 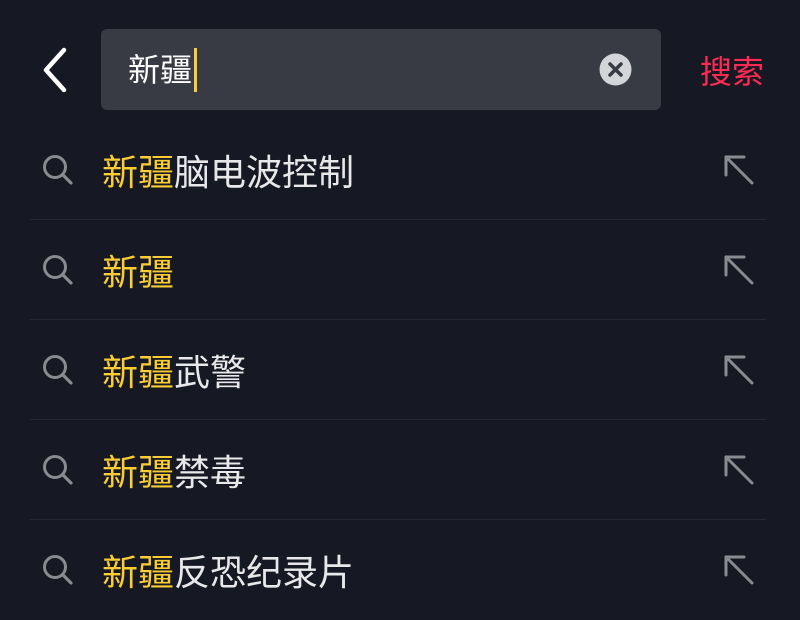 What do you see at coordinates (264, 173) in the screenshot?
I see `suggestion-rest: 脑电波控制` at bounding box center [264, 173].